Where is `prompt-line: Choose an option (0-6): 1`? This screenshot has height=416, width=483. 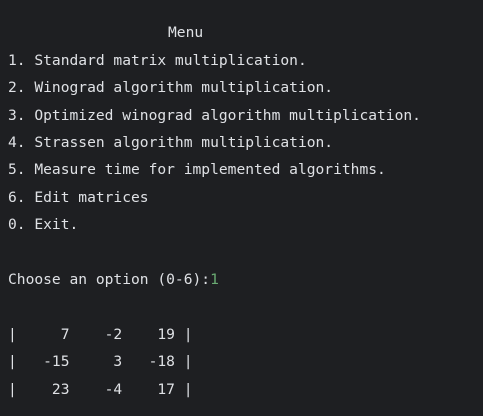 prompt-line: Choose an option (0-6): 1 is located at coordinates (113, 280).